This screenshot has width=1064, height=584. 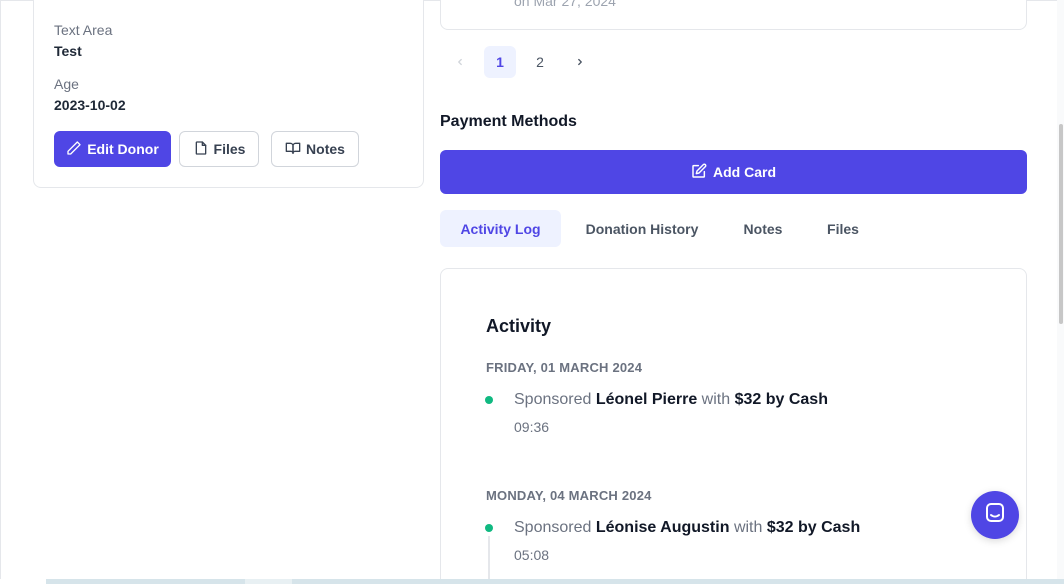 What do you see at coordinates (489, 558) in the screenshot?
I see `timeline-line` at bounding box center [489, 558].